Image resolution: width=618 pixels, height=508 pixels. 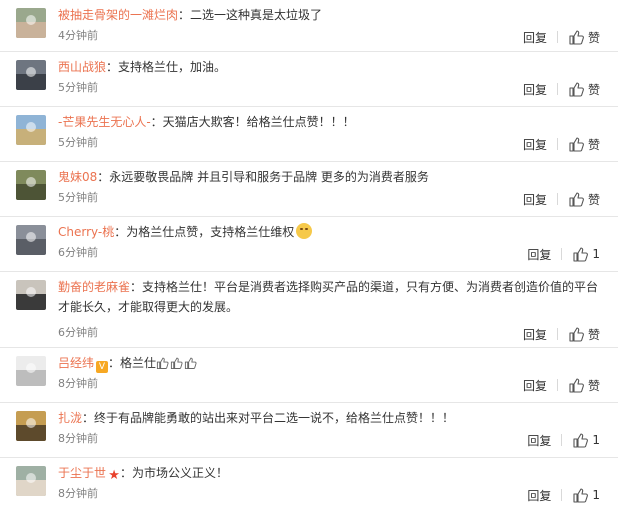 I want to click on username-link: Cherry-桃, so click(x=86, y=232).